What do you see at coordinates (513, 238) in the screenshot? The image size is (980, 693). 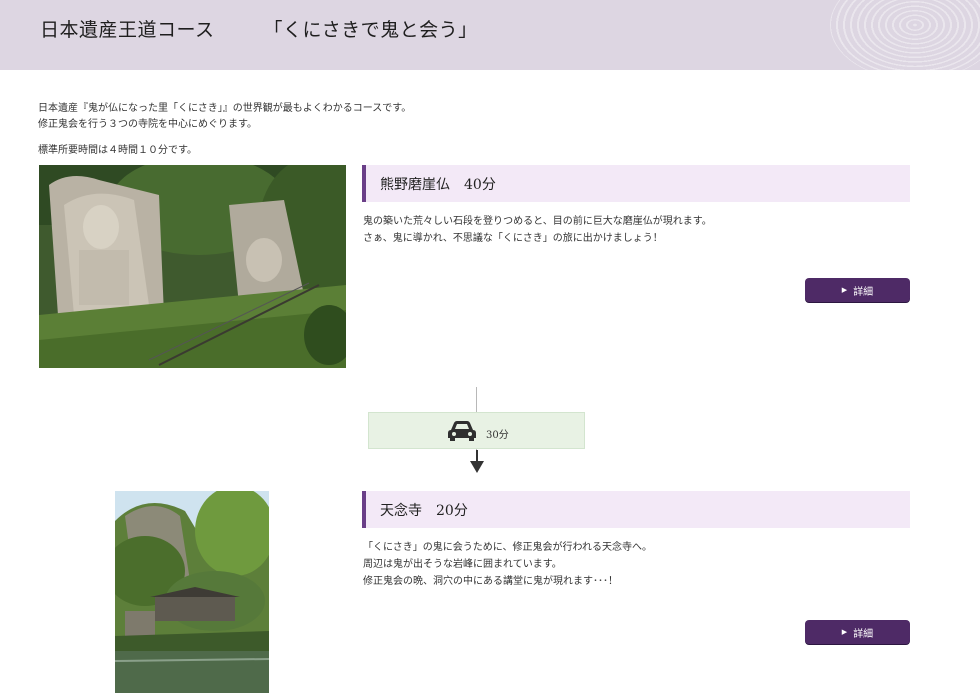 I see `description-line: さぁ、鬼に導かれ、不思議な「くにさき」の旅に出かけましょう！` at bounding box center [513, 238].